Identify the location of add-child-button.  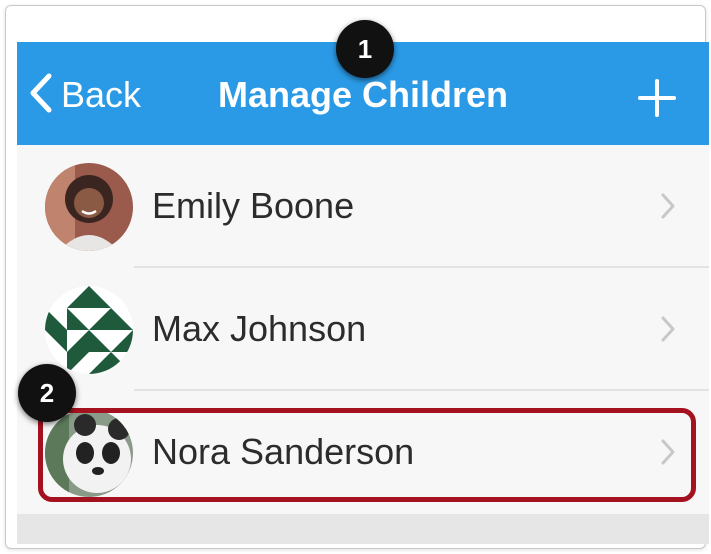
(657, 98).